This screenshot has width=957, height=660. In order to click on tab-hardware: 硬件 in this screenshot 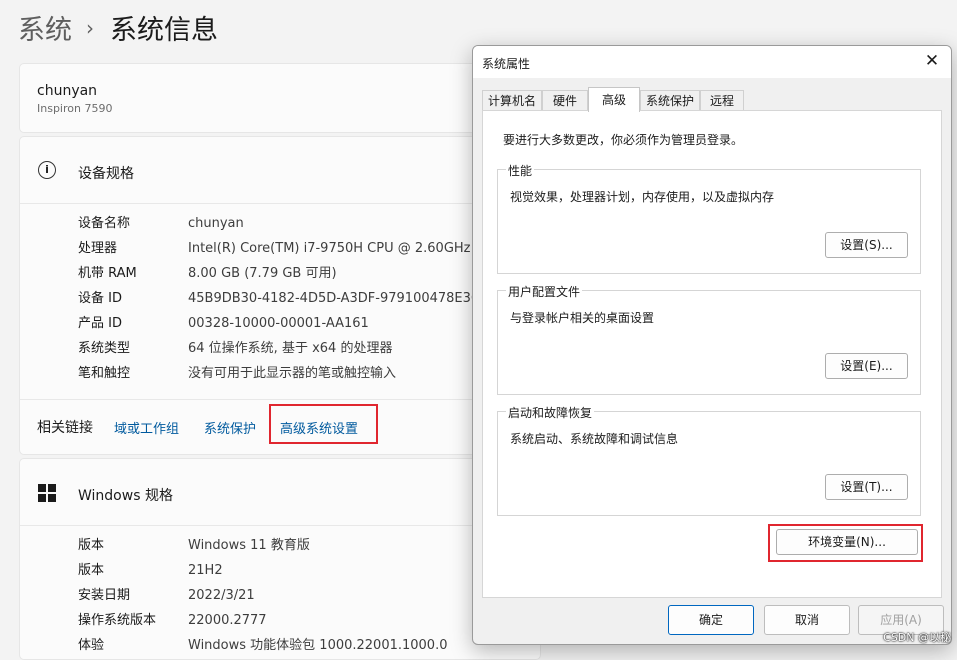, I will do `click(565, 100)`.